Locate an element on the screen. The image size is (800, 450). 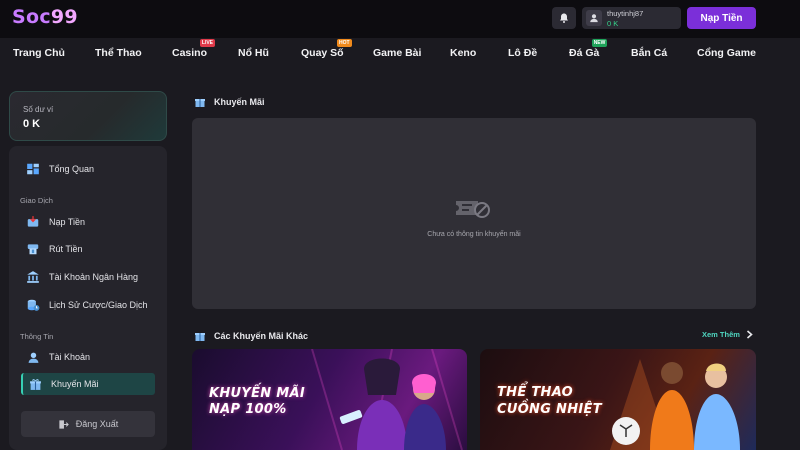
nav-item-casino: Casino LIVE is located at coordinates (194, 49).